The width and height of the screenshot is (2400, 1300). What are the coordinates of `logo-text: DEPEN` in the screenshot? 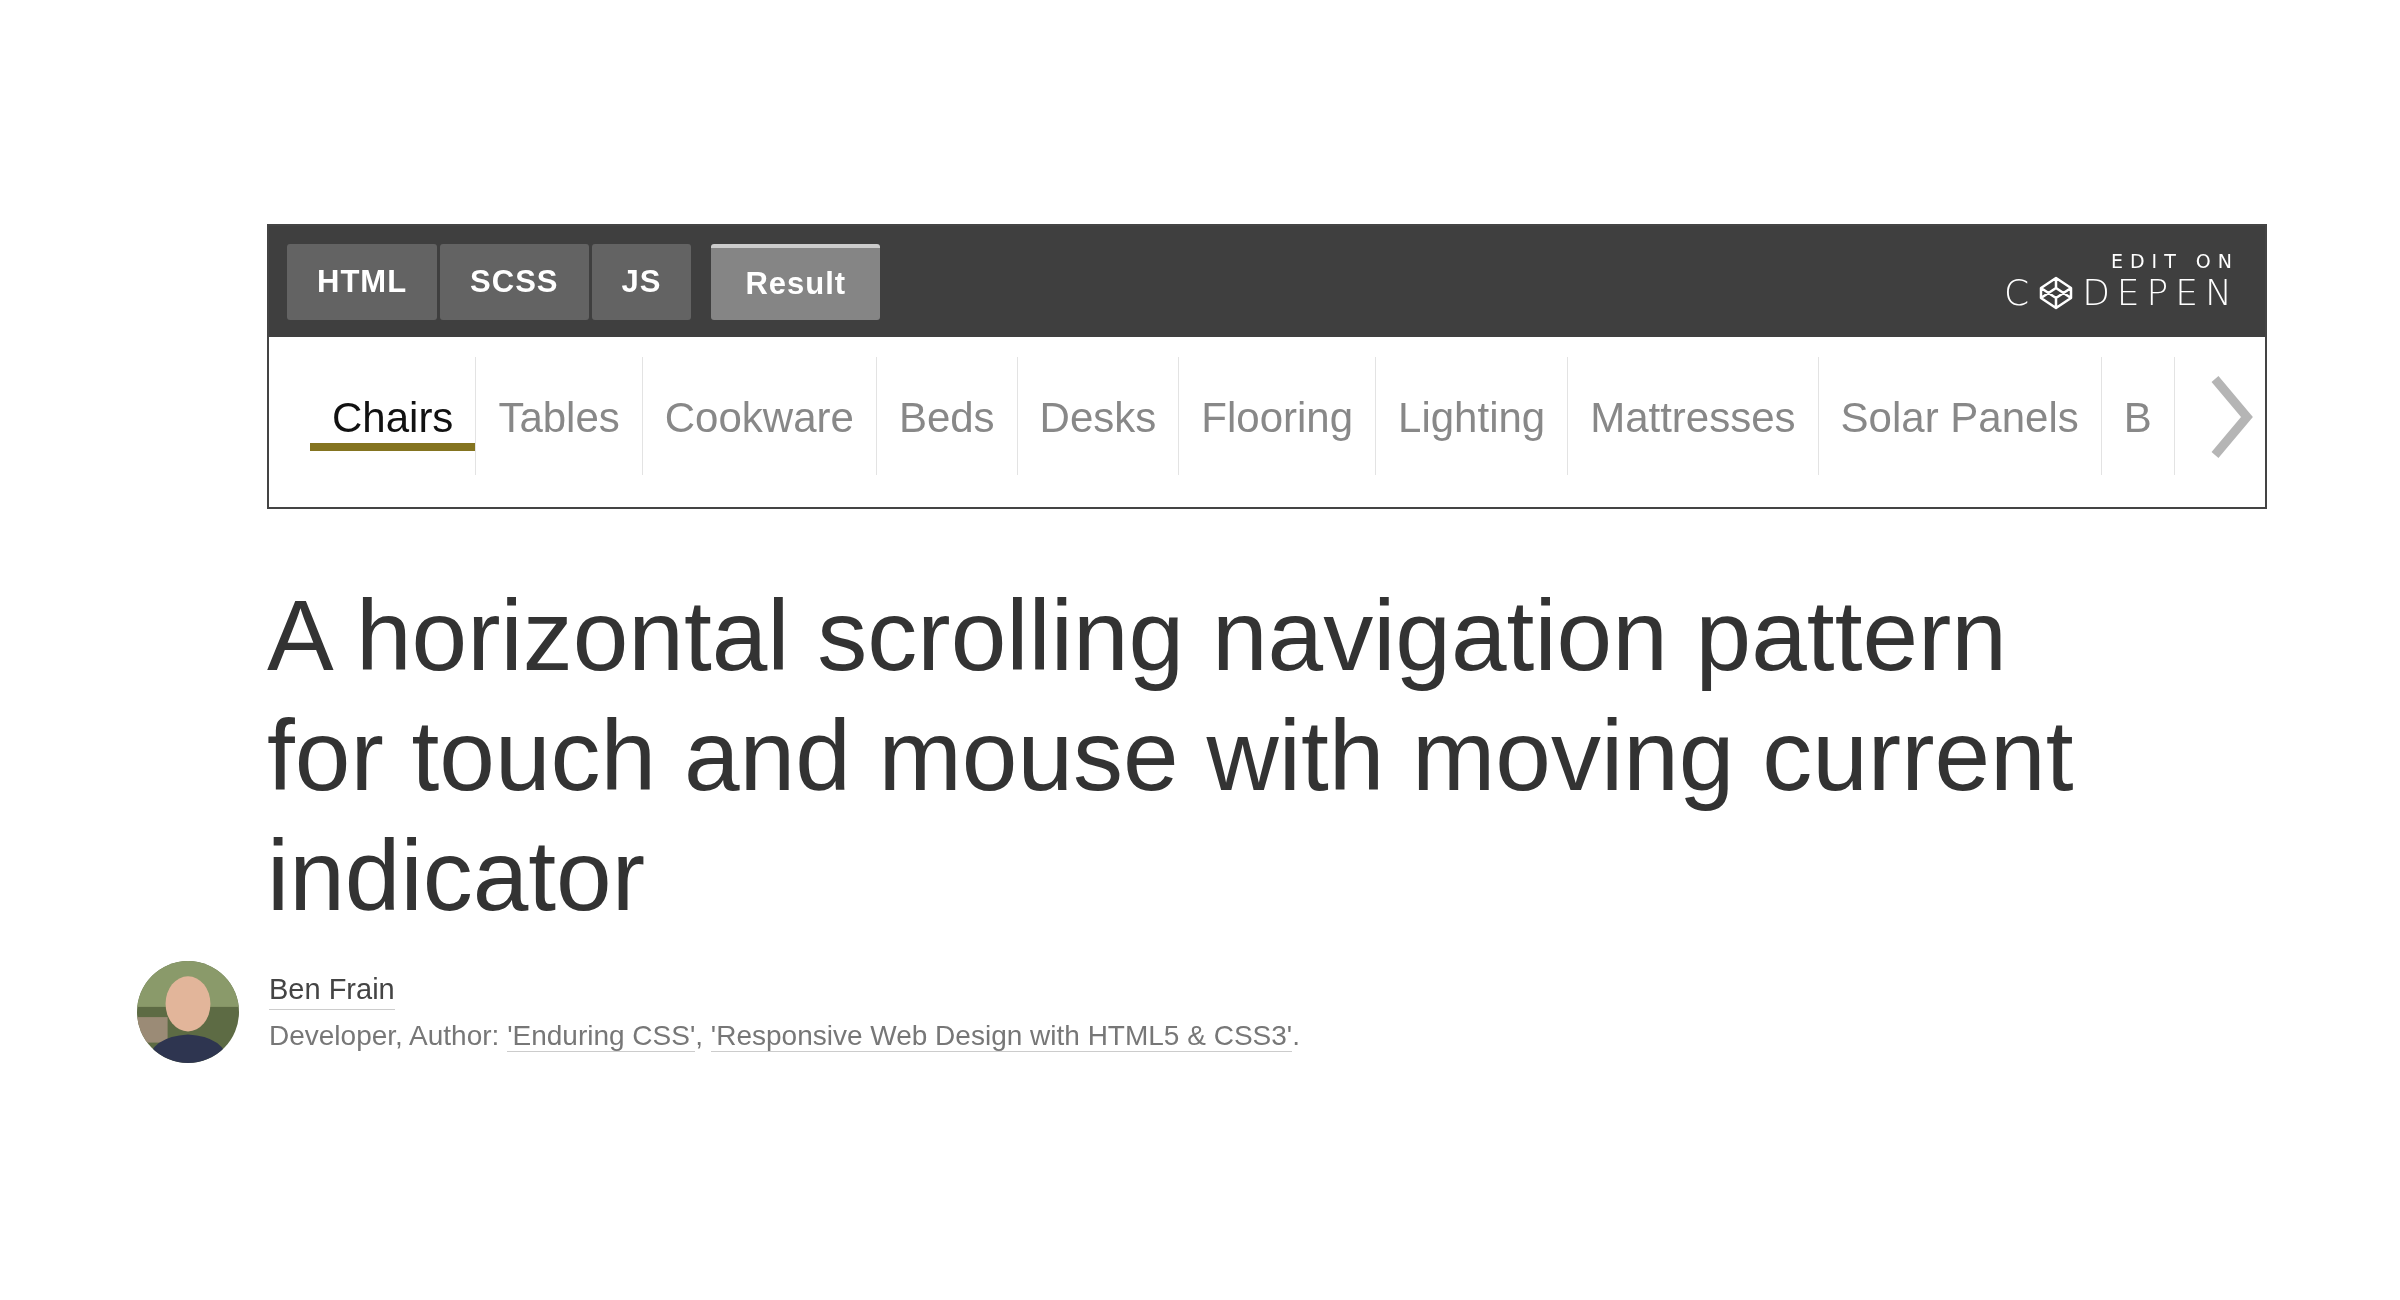 It's located at (2160, 292).